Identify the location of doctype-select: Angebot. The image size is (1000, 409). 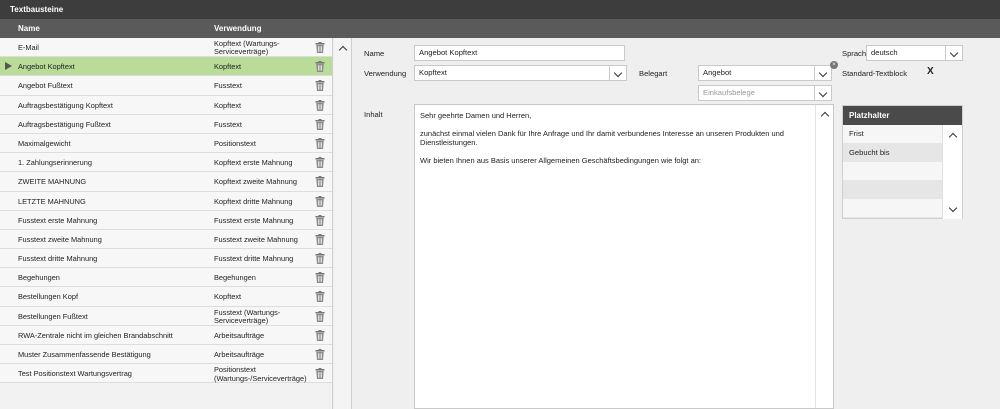
(765, 73).